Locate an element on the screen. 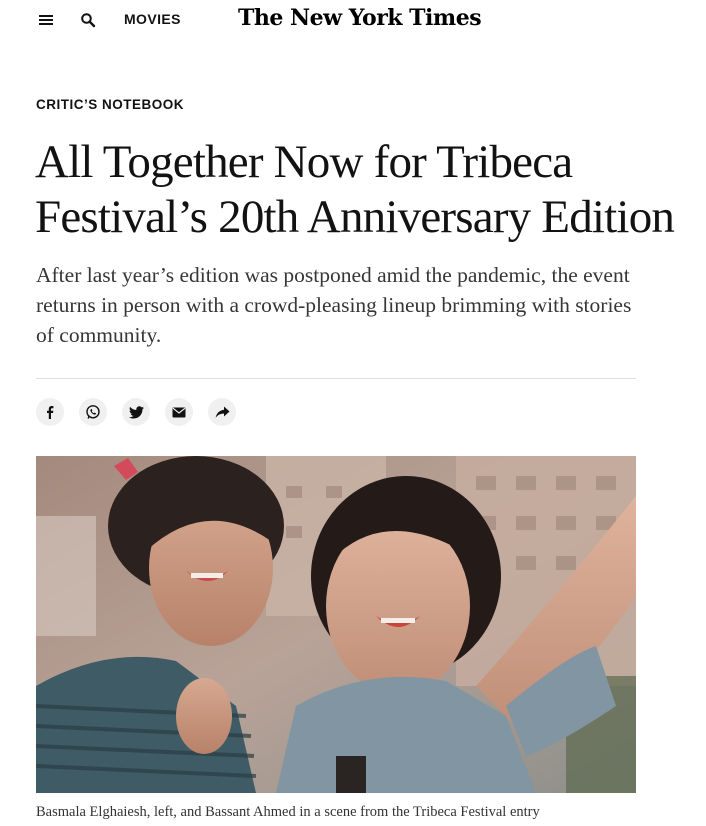 This screenshot has height=826, width=706. top-navigation-bar: MOVIES The New York Times is located at coordinates (353, 22).